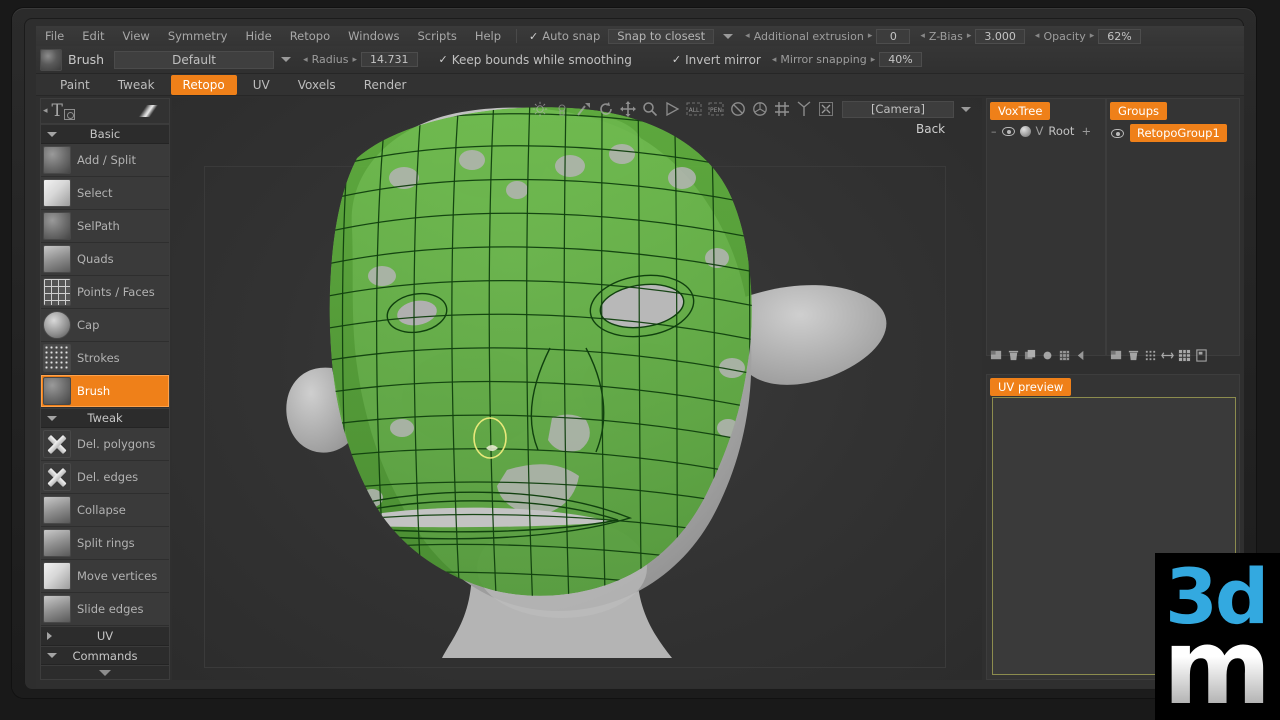  Describe the element at coordinates (1081, 355) in the screenshot. I see `back-arrow-icon` at that location.